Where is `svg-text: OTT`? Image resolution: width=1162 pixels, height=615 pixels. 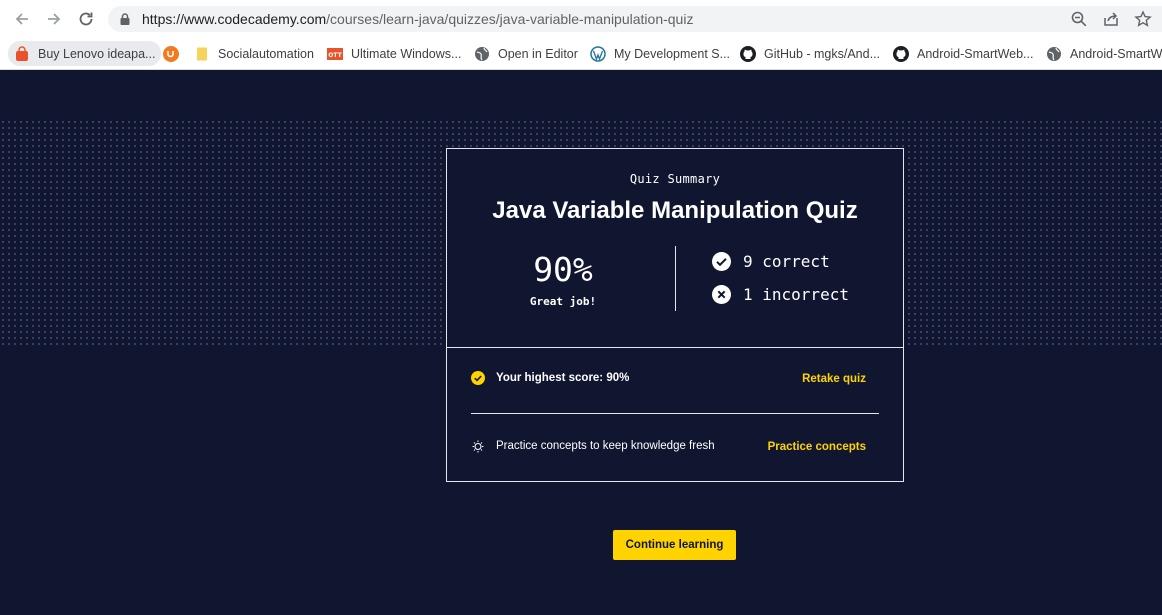 svg-text: OTT is located at coordinates (335, 55).